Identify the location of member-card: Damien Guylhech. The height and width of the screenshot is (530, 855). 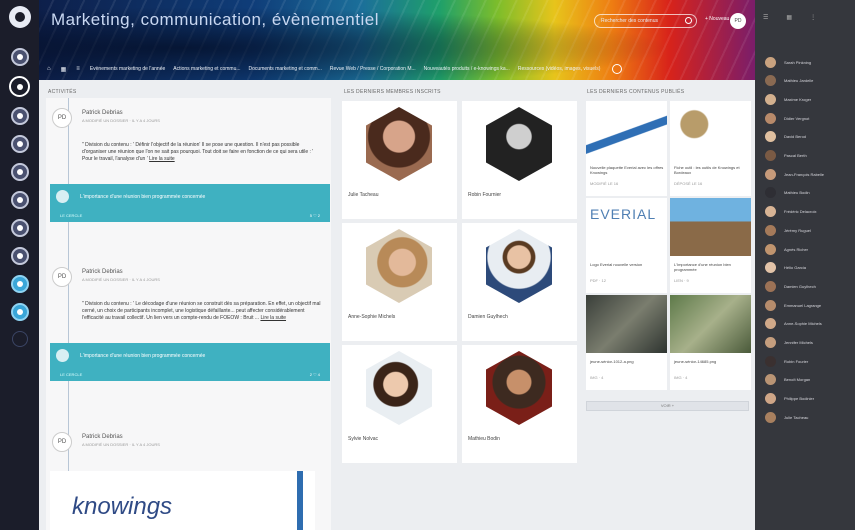
(519, 282).